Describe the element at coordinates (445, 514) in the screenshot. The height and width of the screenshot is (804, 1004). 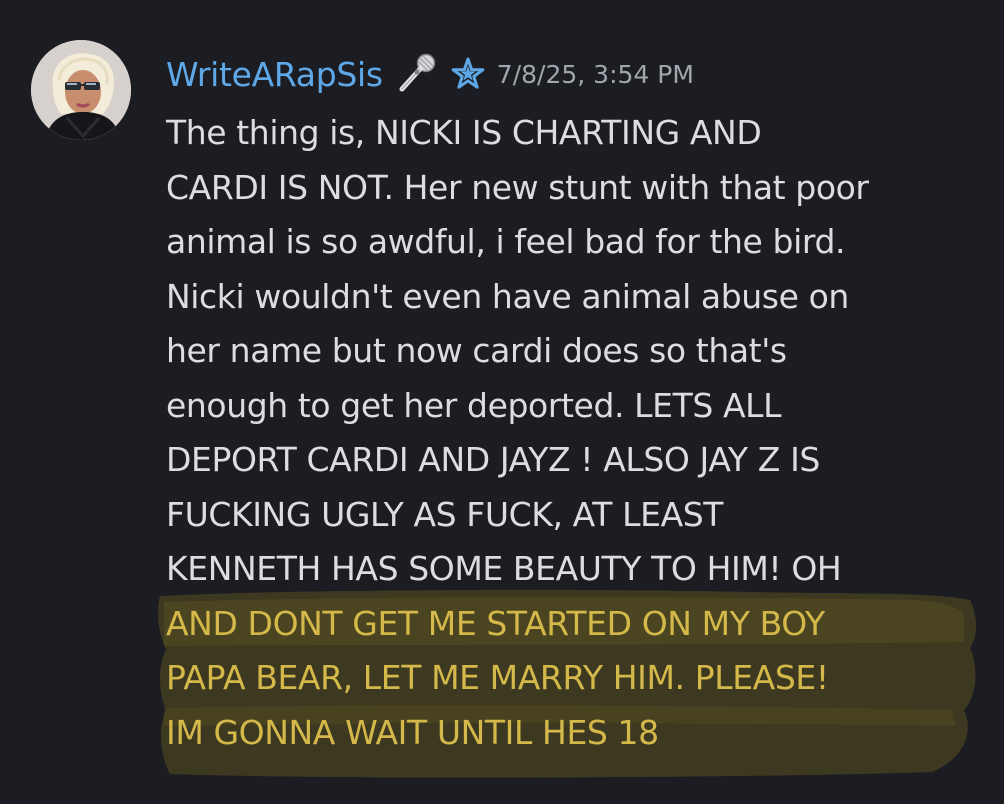
I see `message-line: FUCKING UGLY AS FUCK, AT LEAST` at that location.